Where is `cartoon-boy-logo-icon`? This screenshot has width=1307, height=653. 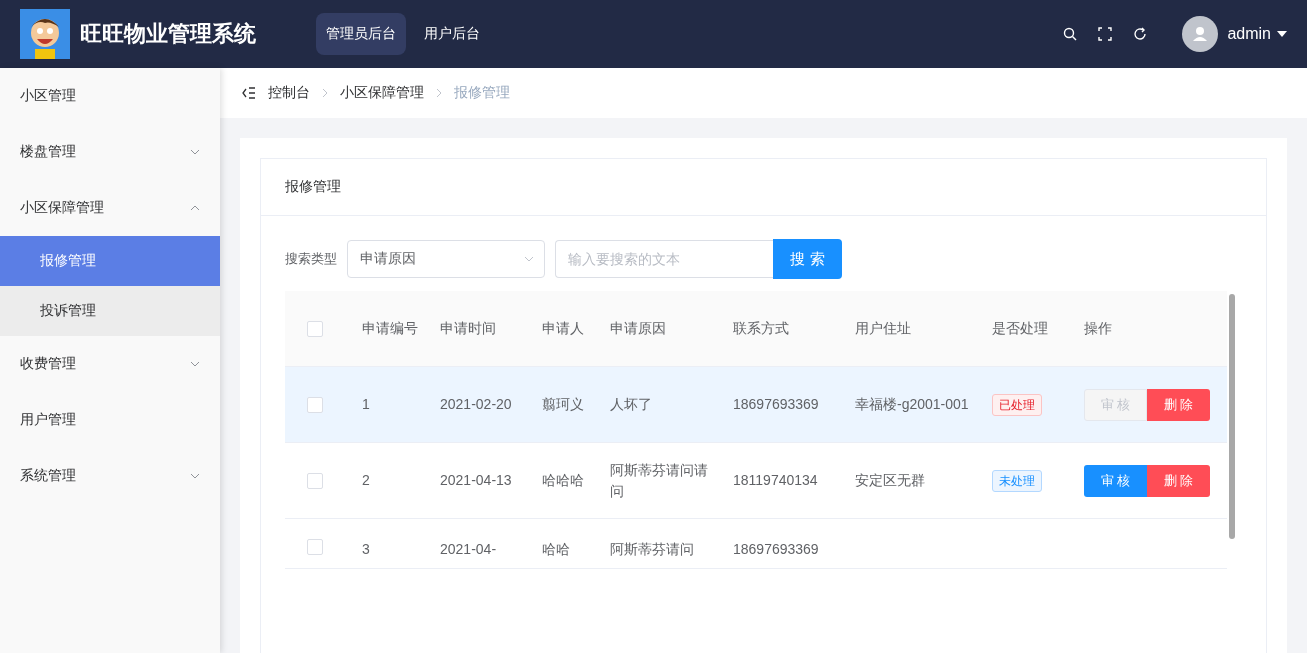
cartoon-boy-logo-icon is located at coordinates (45, 34).